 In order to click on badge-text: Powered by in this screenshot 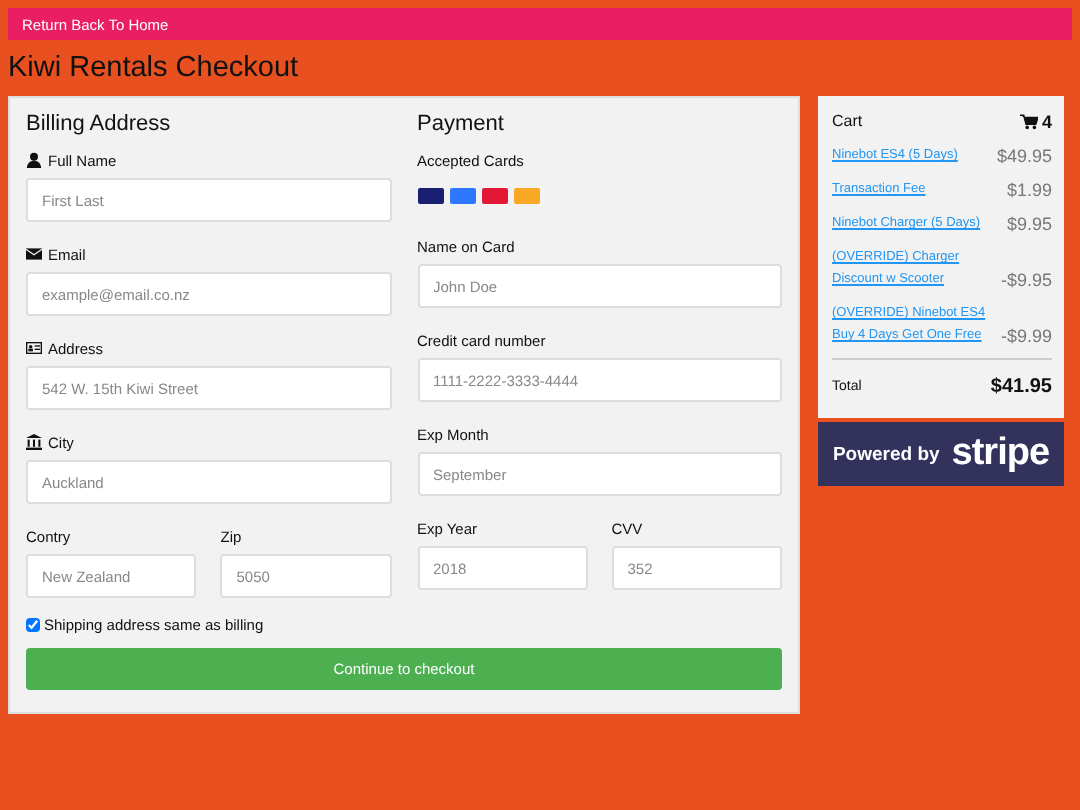, I will do `click(886, 454)`.